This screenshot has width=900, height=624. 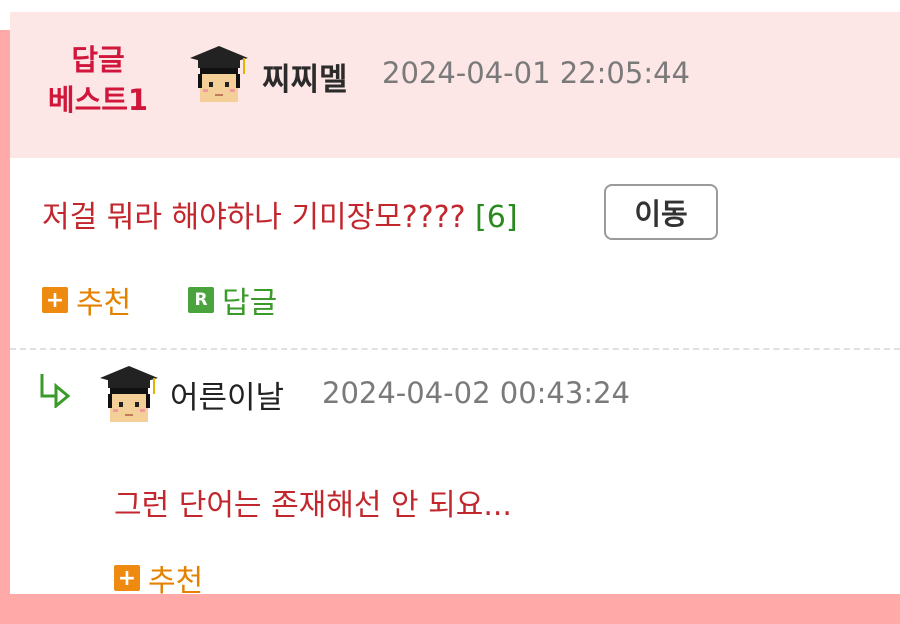 What do you see at coordinates (476, 393) in the screenshot?
I see `reply-timestamp: 2024-04-02 00:43:24` at bounding box center [476, 393].